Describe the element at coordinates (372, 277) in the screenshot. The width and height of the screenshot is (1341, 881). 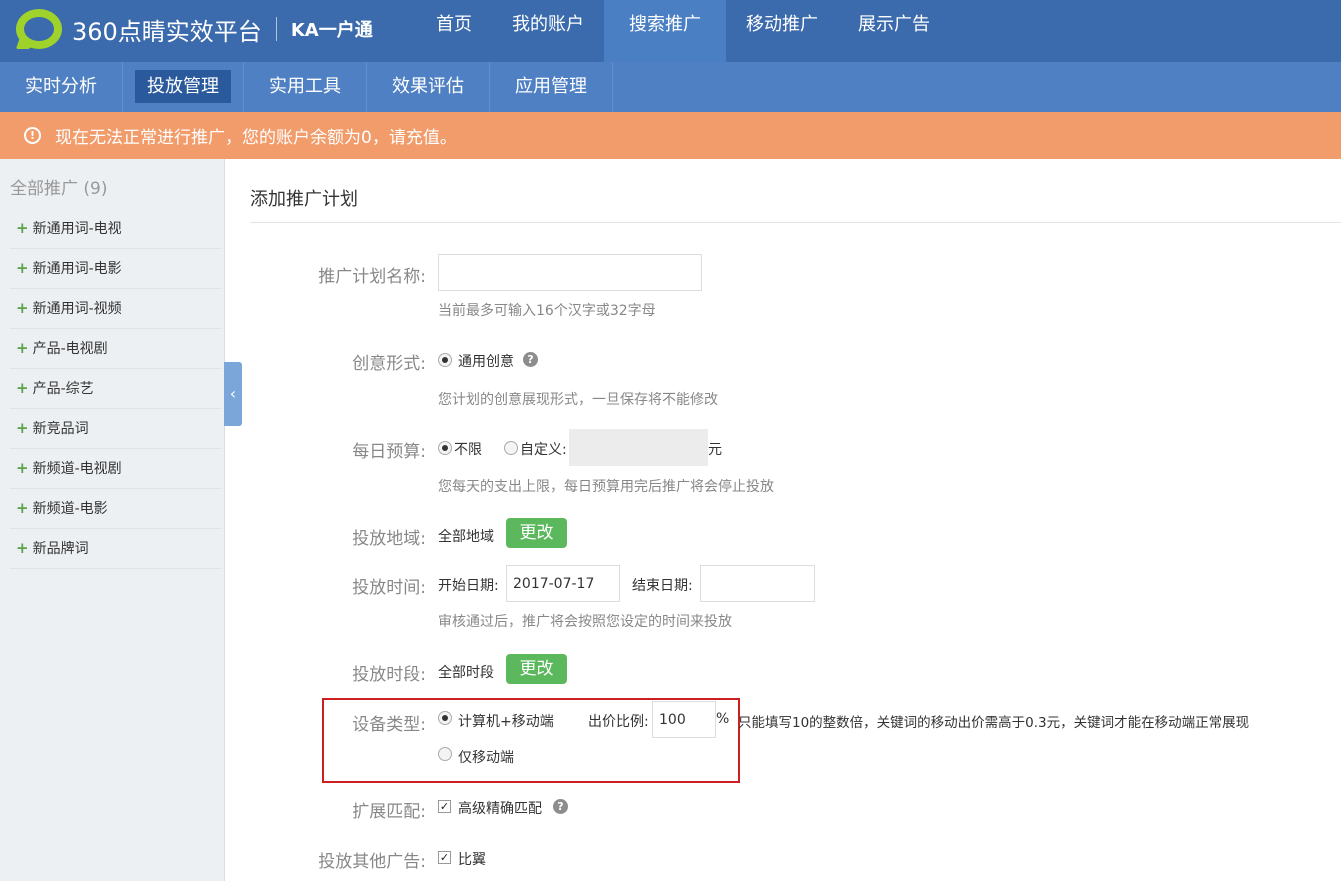
I see `plan-name-label: 推广计划名称:` at that location.